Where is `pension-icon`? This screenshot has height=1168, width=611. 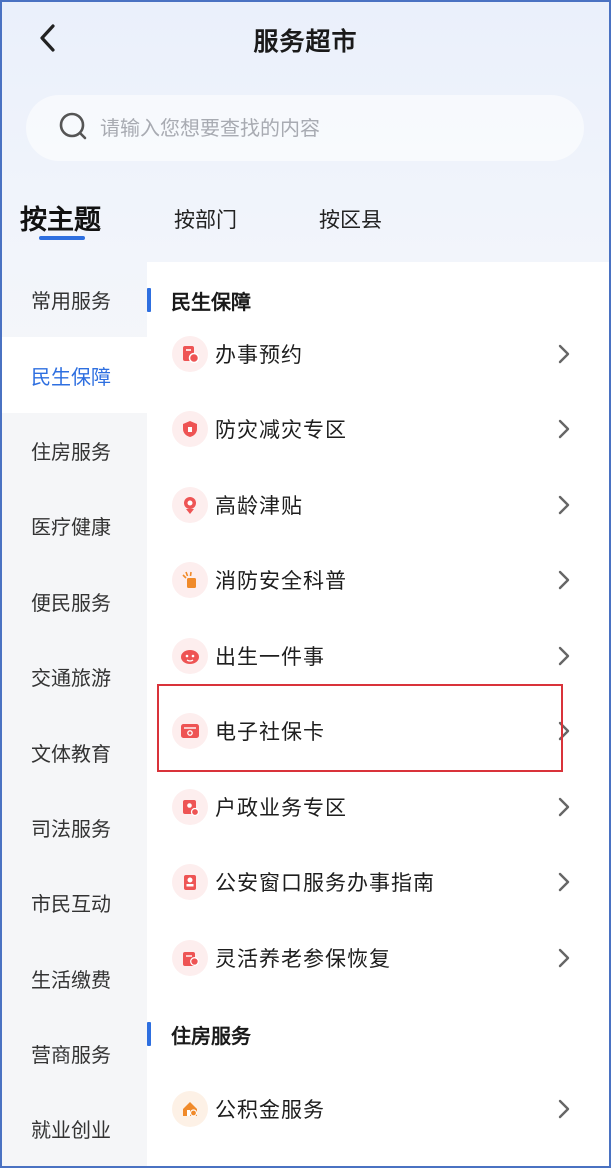
pension-icon is located at coordinates (190, 958).